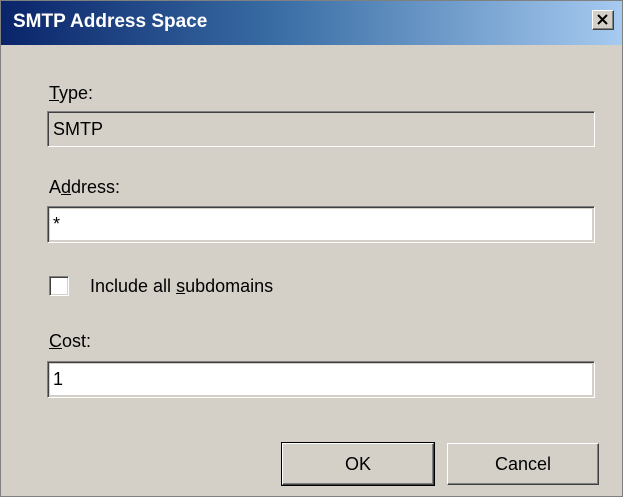  I want to click on cost-label-text: ost:, so click(77, 341).